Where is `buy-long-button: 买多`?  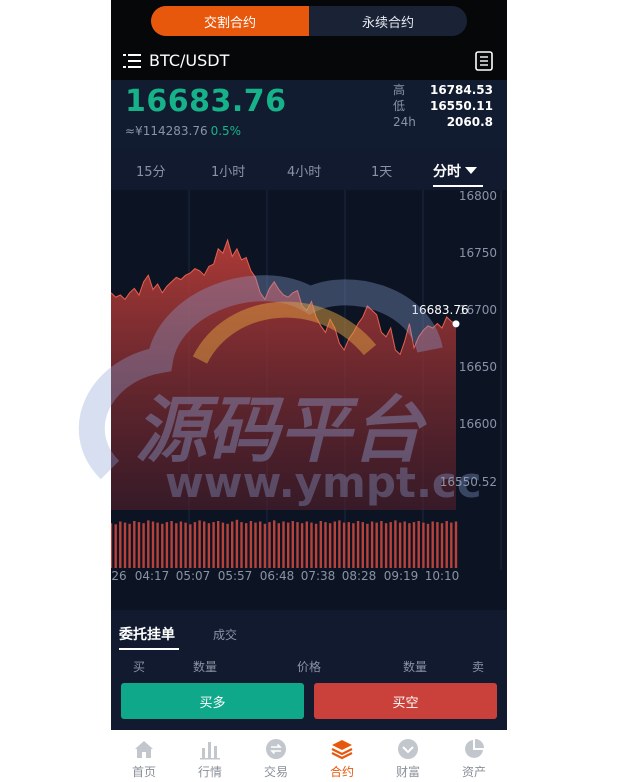
buy-long-button: 买多 is located at coordinates (212, 701).